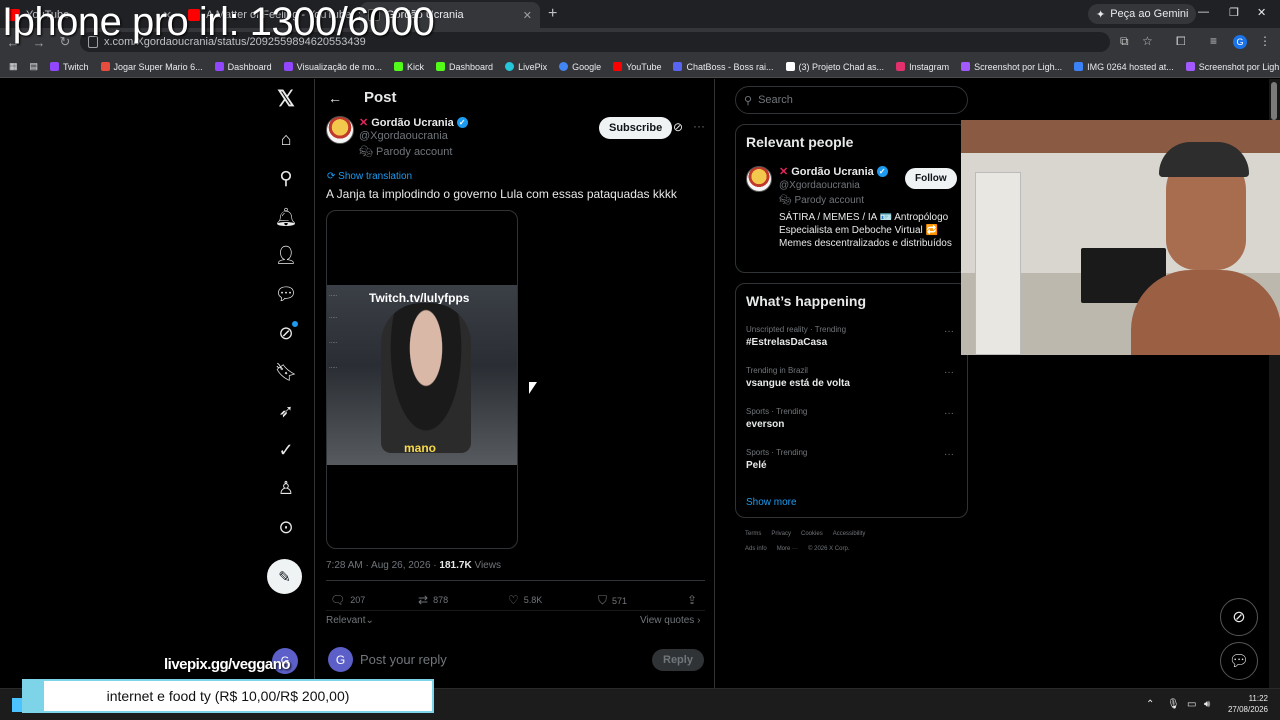  What do you see at coordinates (1258, 698) in the screenshot?
I see `clock-time: 11:22` at bounding box center [1258, 698].